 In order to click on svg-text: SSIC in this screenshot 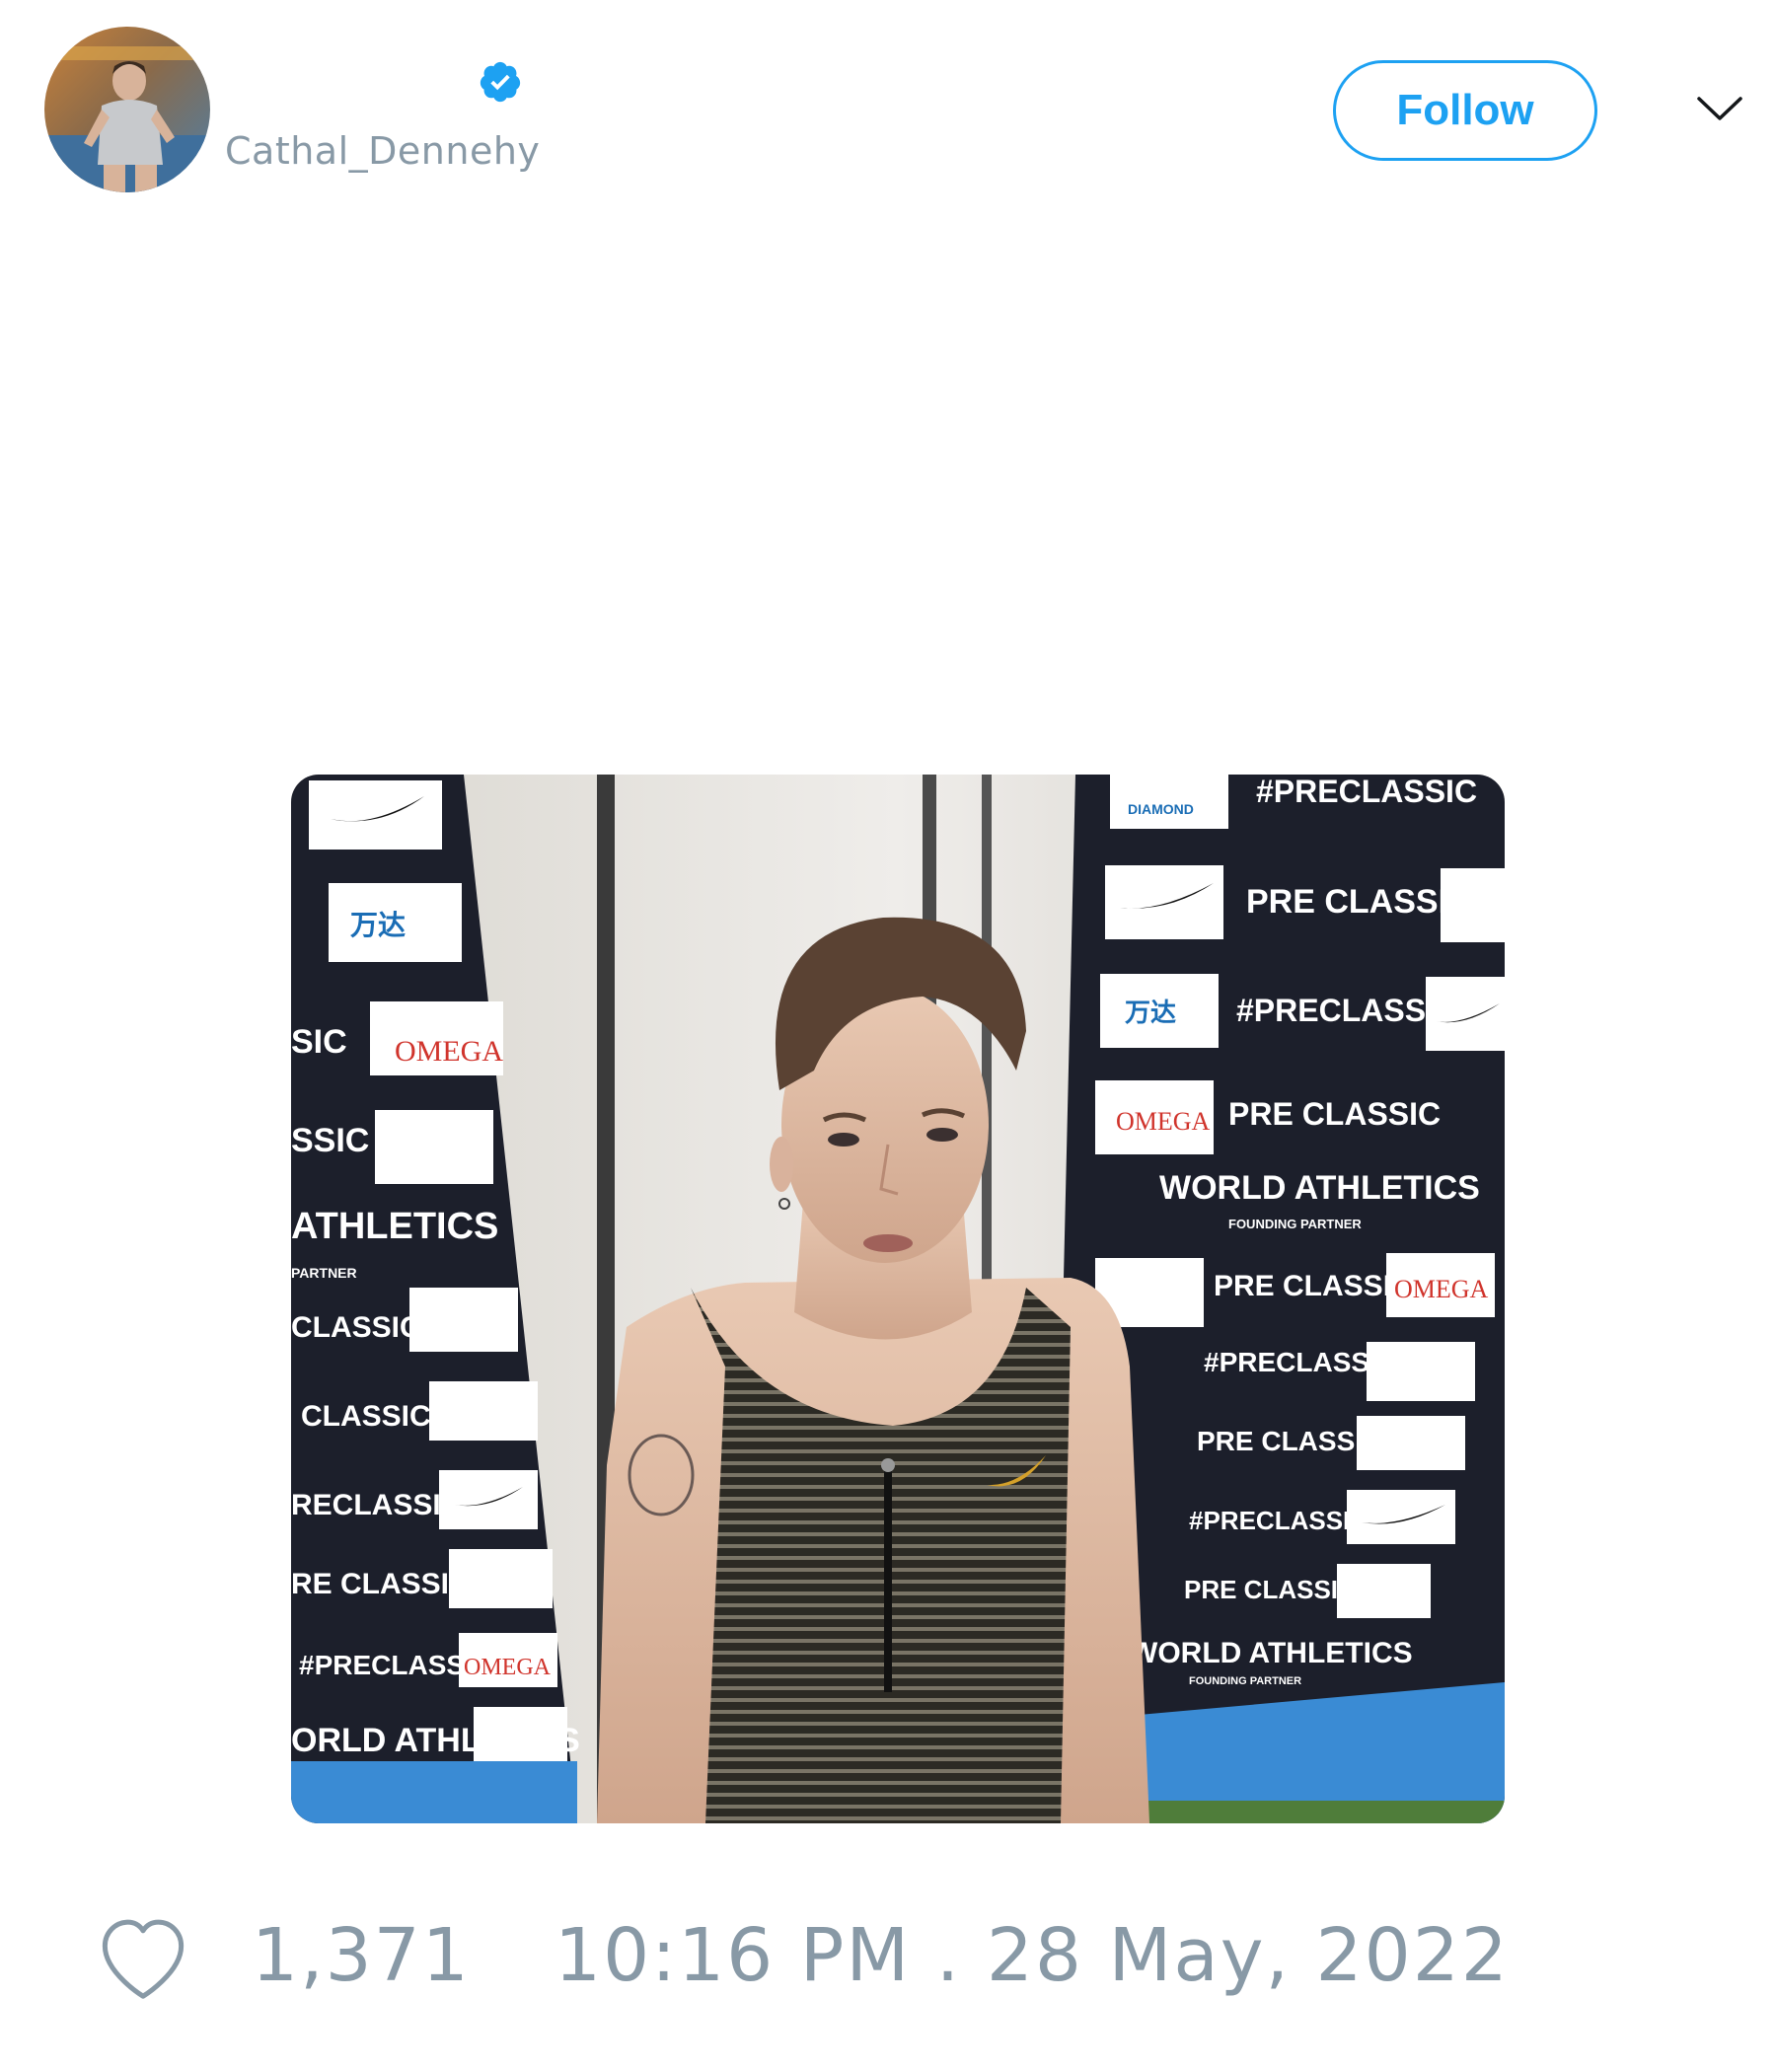, I will do `click(330, 1141)`.